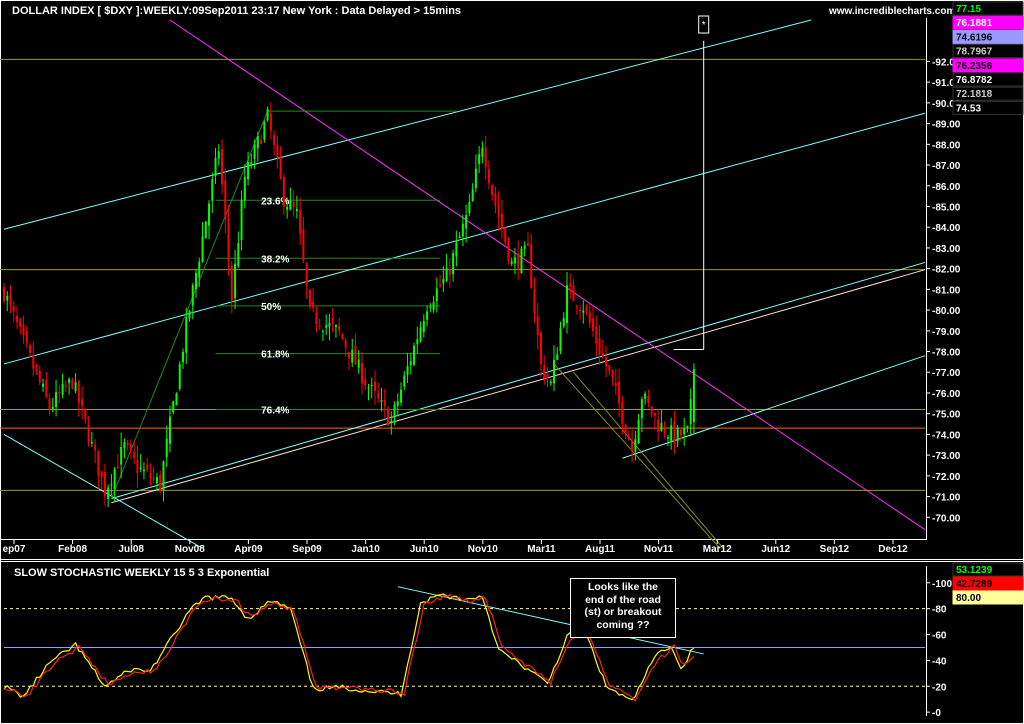  What do you see at coordinates (307, 549) in the screenshot?
I see `date-tick-label: Sep09` at bounding box center [307, 549].